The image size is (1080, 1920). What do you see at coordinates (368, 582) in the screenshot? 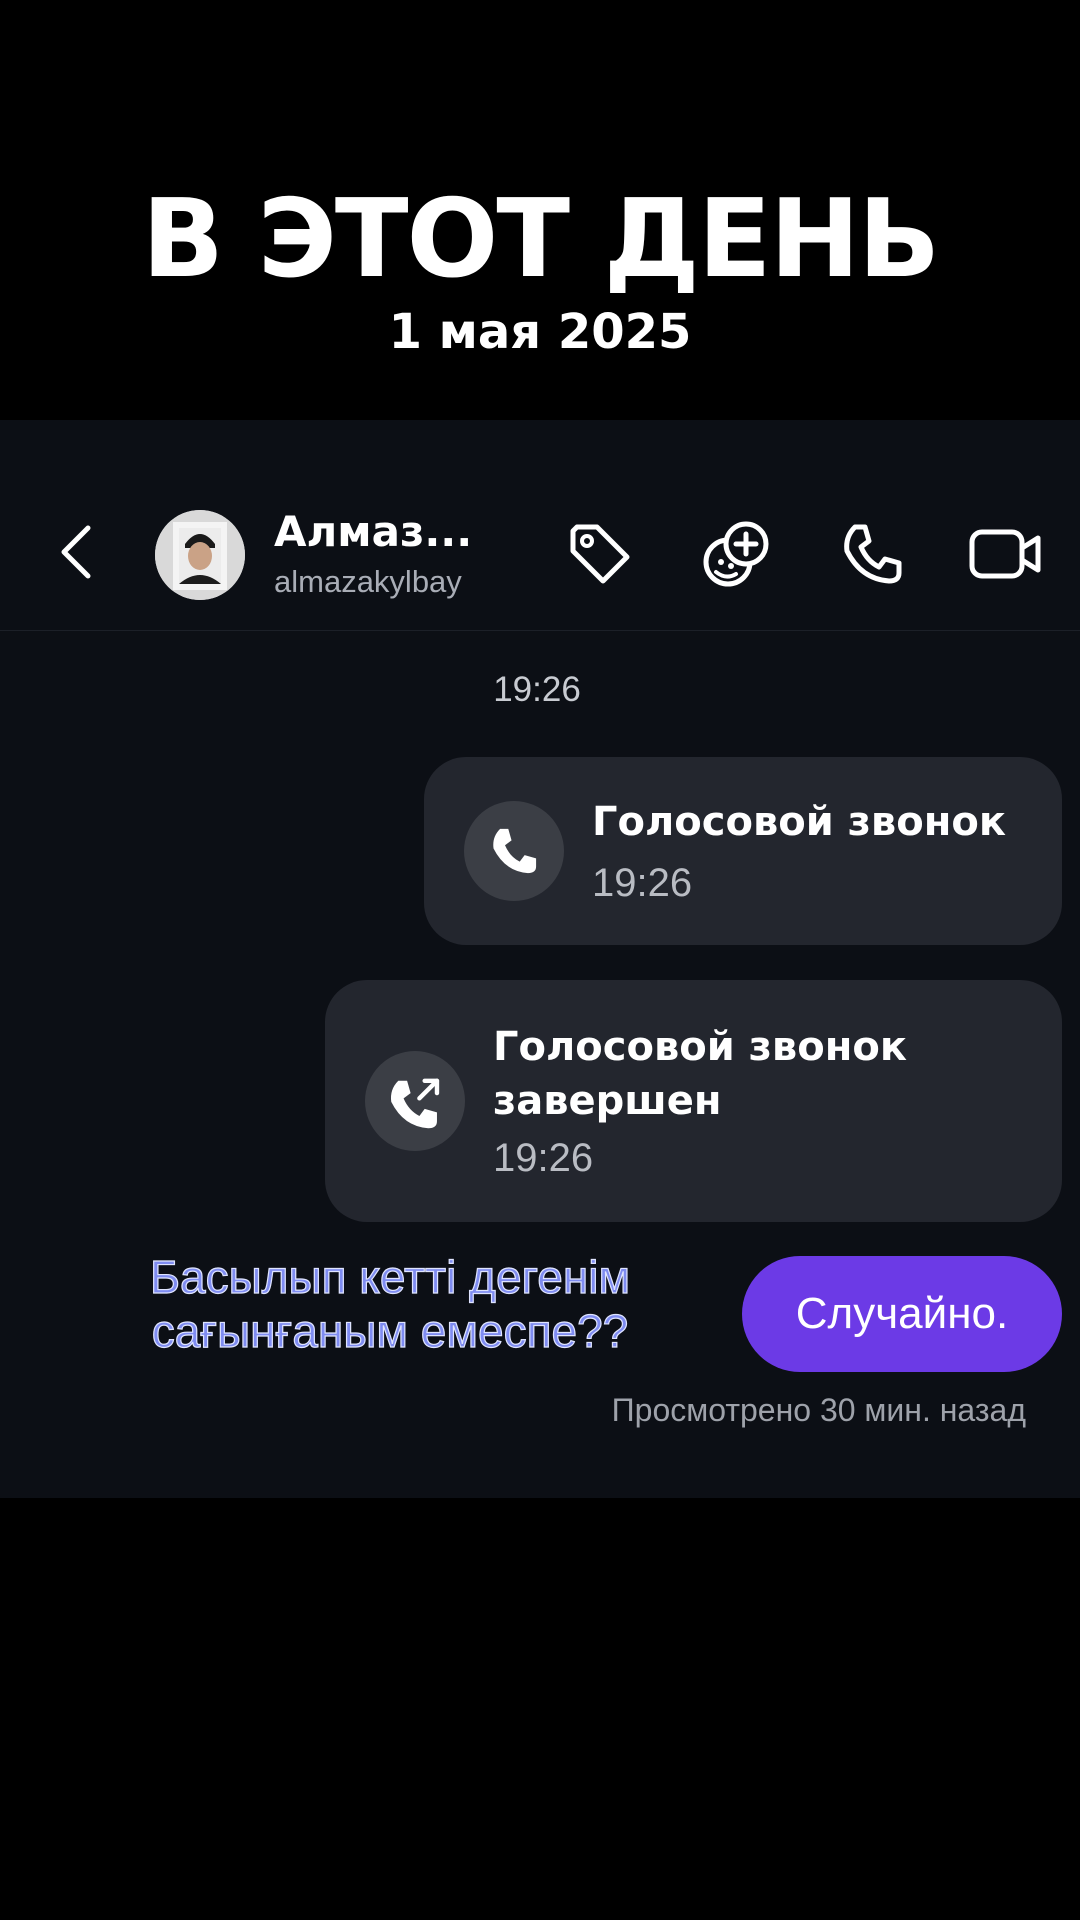
I see `contact-username: almazakylbay` at bounding box center [368, 582].